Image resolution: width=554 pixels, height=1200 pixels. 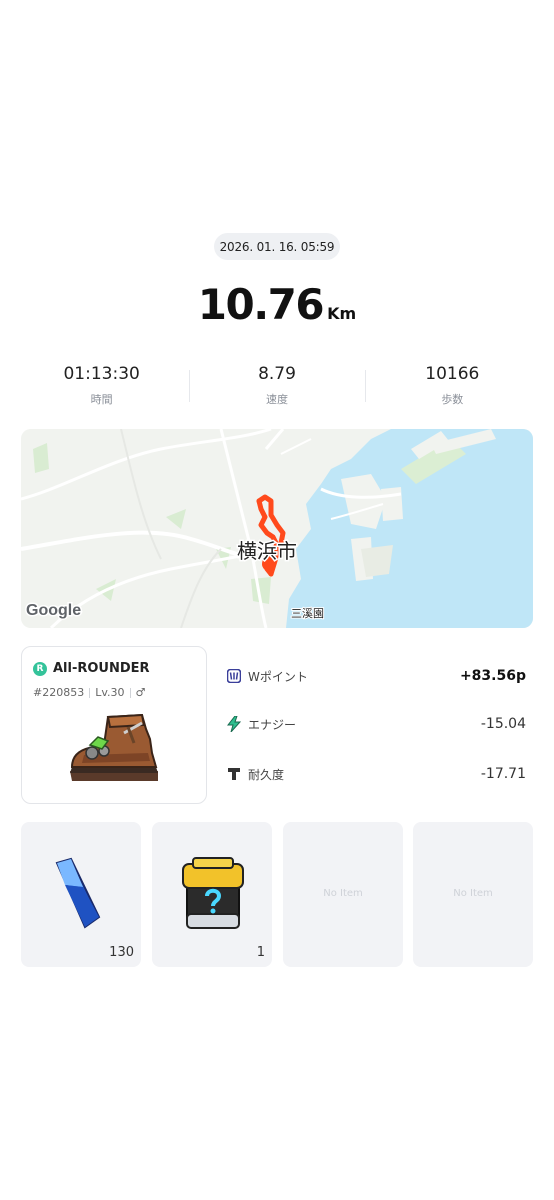 What do you see at coordinates (452, 399) in the screenshot?
I see `stat-steps-label: 歩数` at bounding box center [452, 399].